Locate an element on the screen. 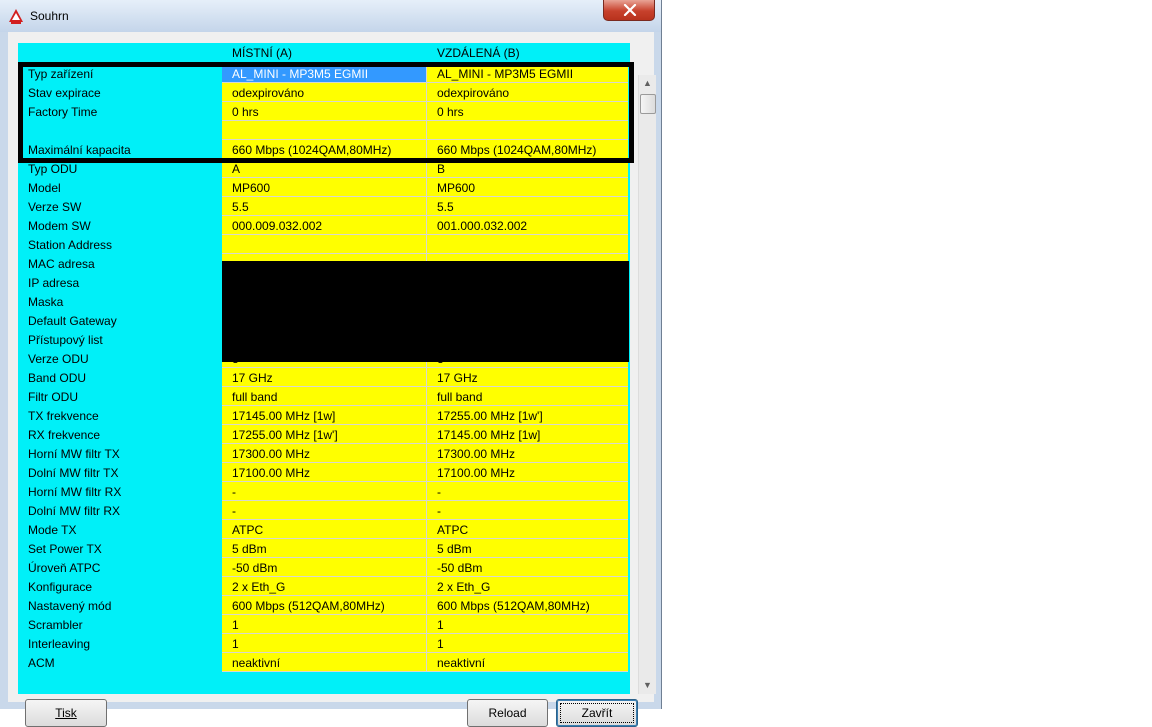 The image size is (1152, 727). remote-value: B is located at coordinates (441, 169).